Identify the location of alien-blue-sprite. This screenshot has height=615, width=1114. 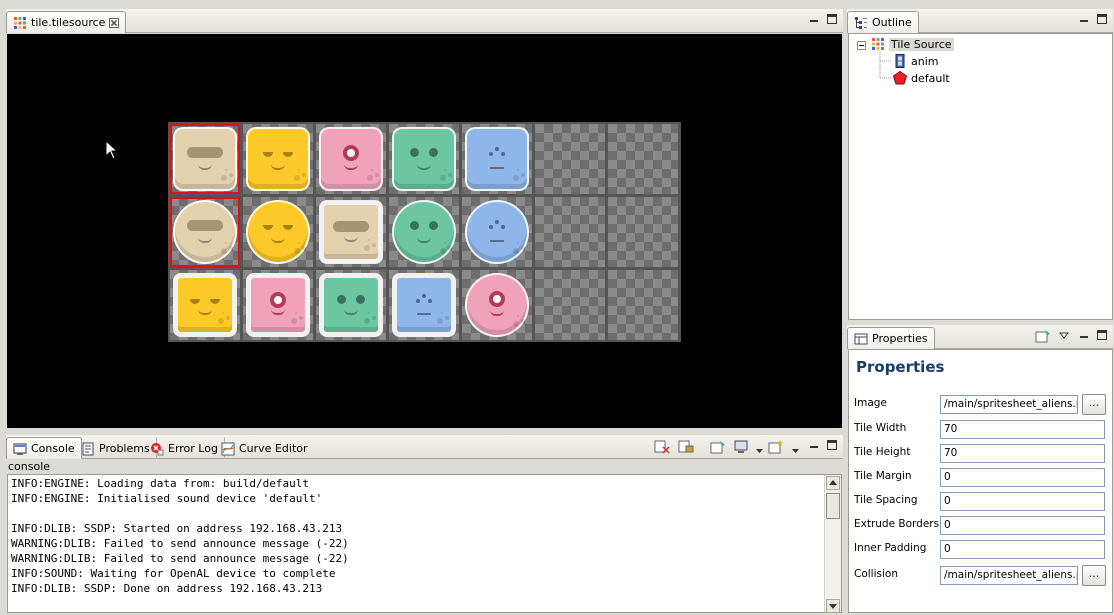
(424, 305).